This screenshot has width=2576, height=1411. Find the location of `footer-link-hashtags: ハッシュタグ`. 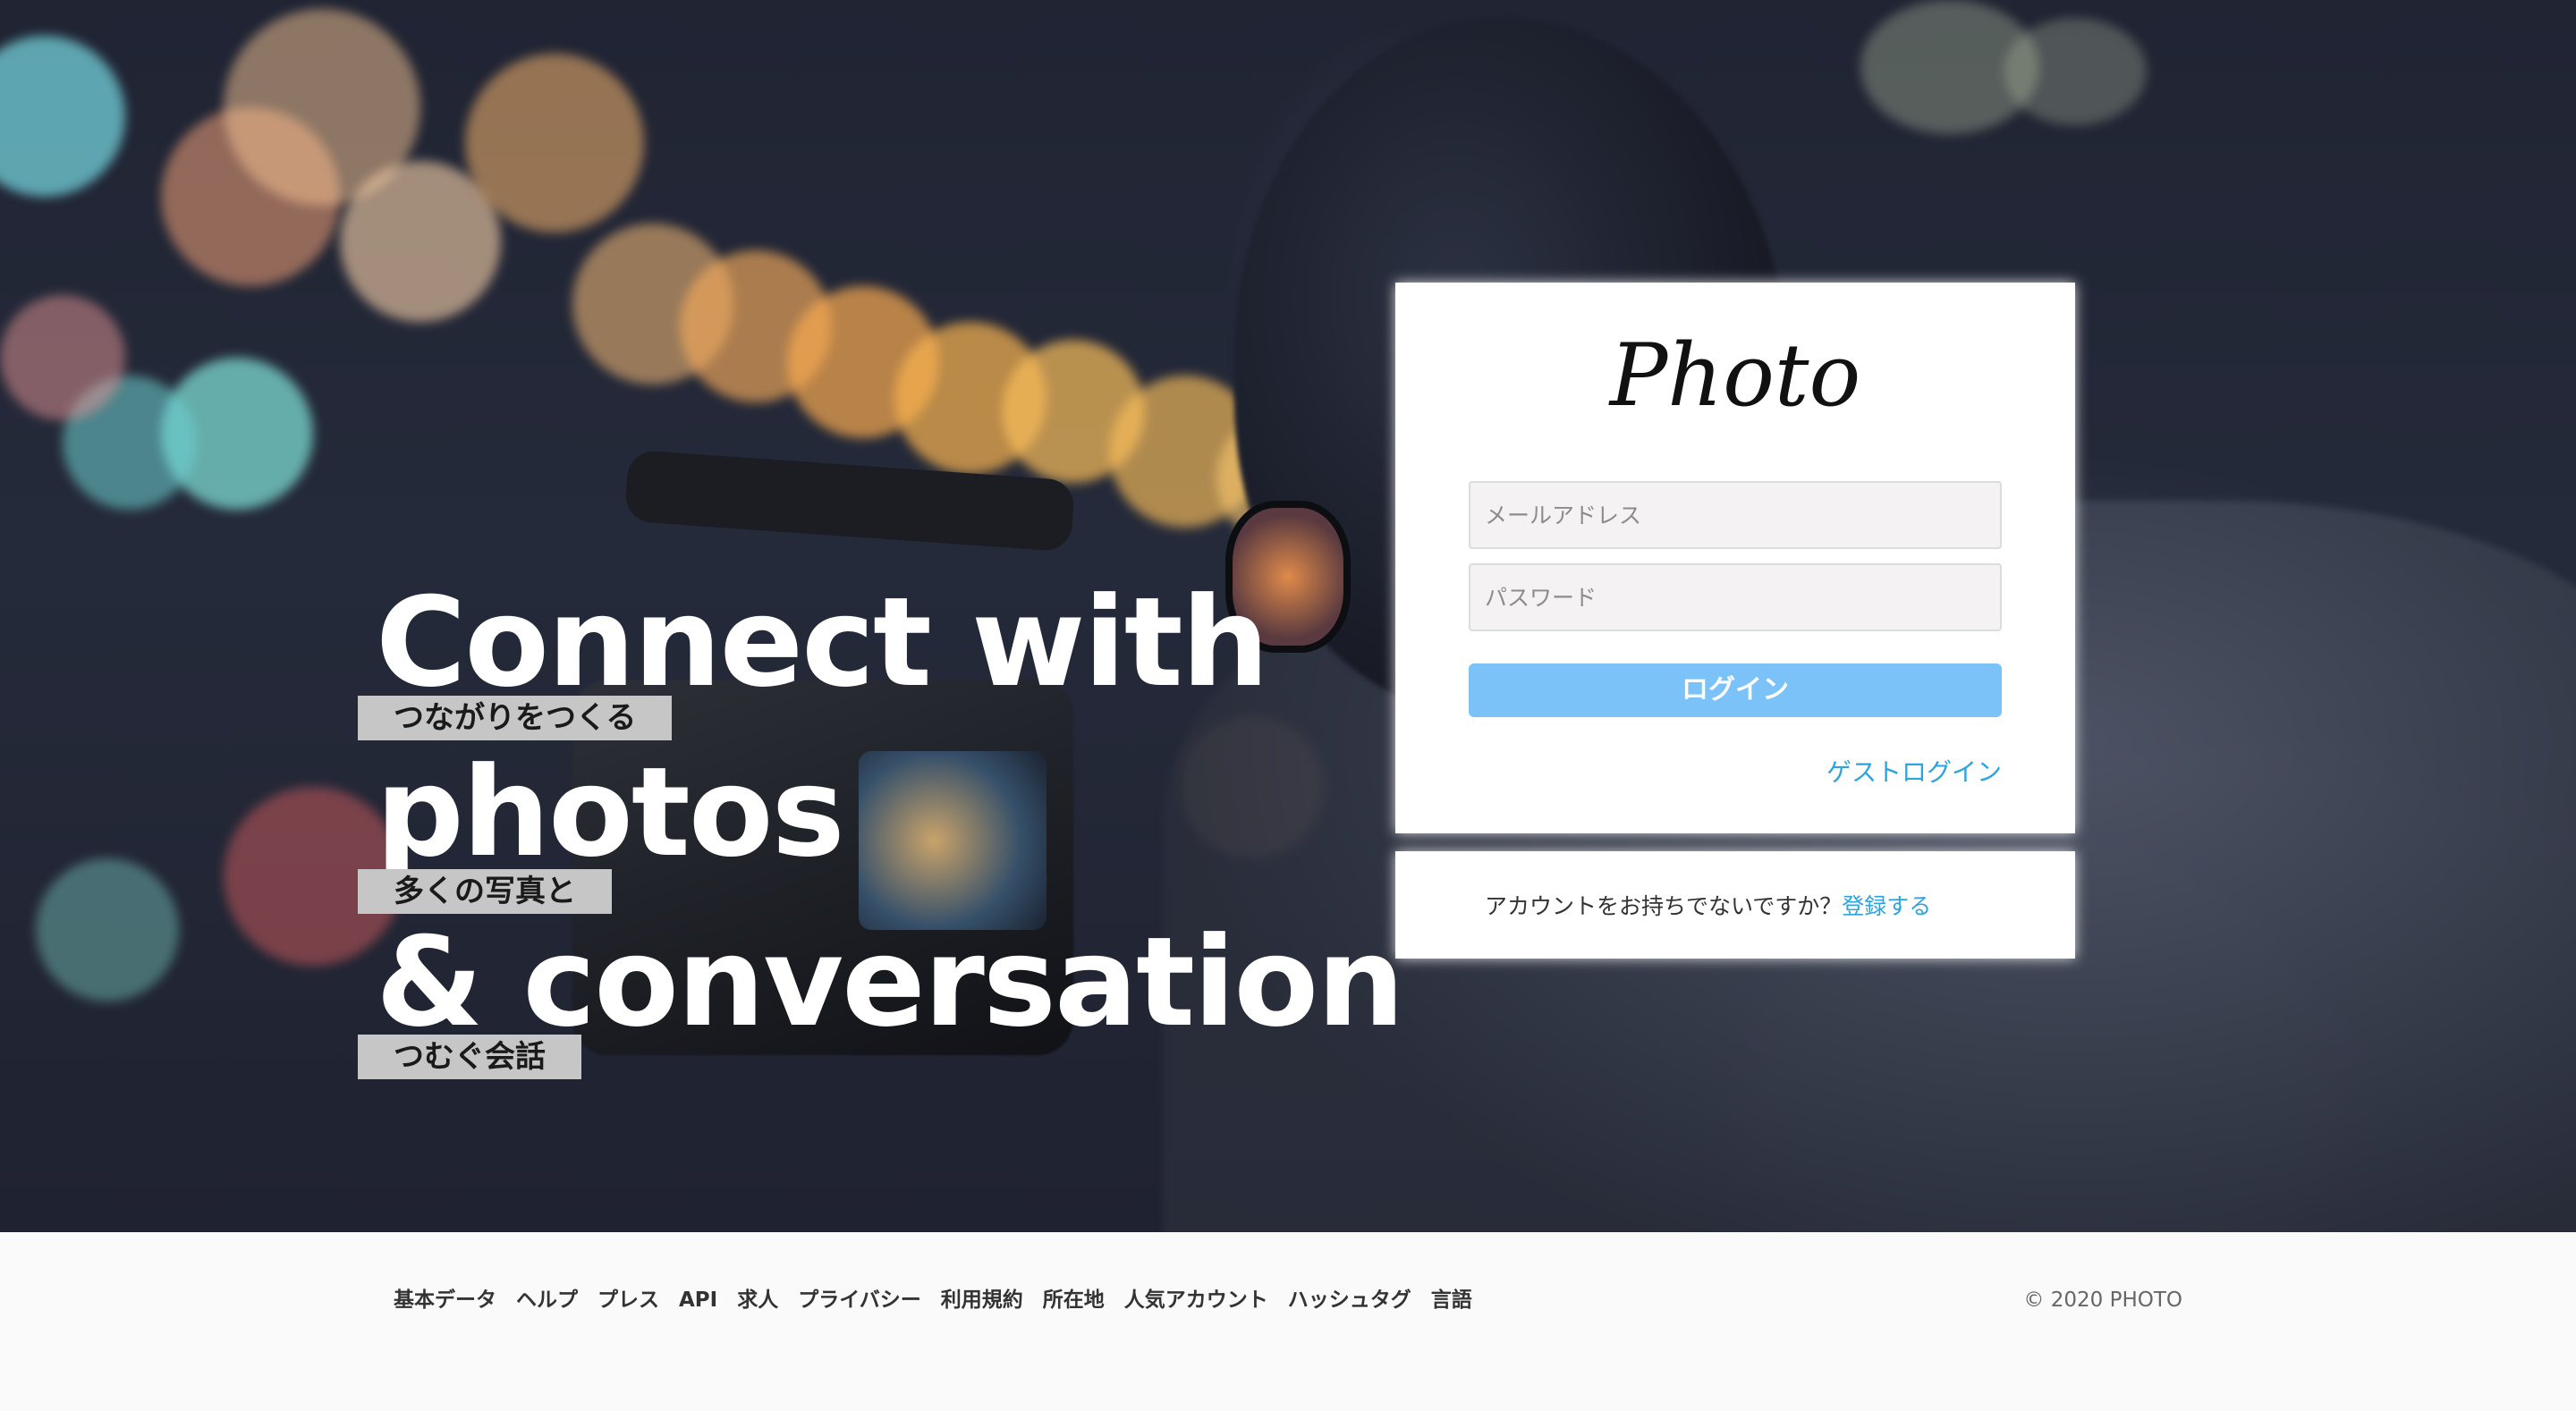

footer-link-hashtags: ハッシュタグ is located at coordinates (1349, 1300).